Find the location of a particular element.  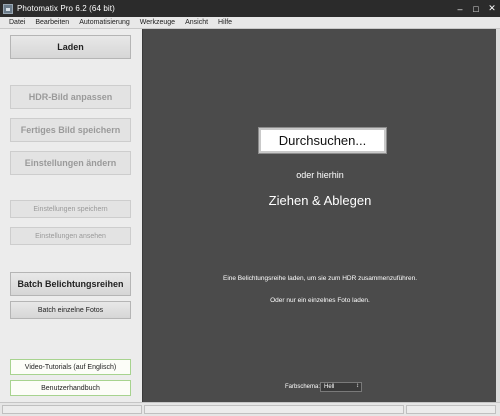

load-button: Laden is located at coordinates (70, 47).